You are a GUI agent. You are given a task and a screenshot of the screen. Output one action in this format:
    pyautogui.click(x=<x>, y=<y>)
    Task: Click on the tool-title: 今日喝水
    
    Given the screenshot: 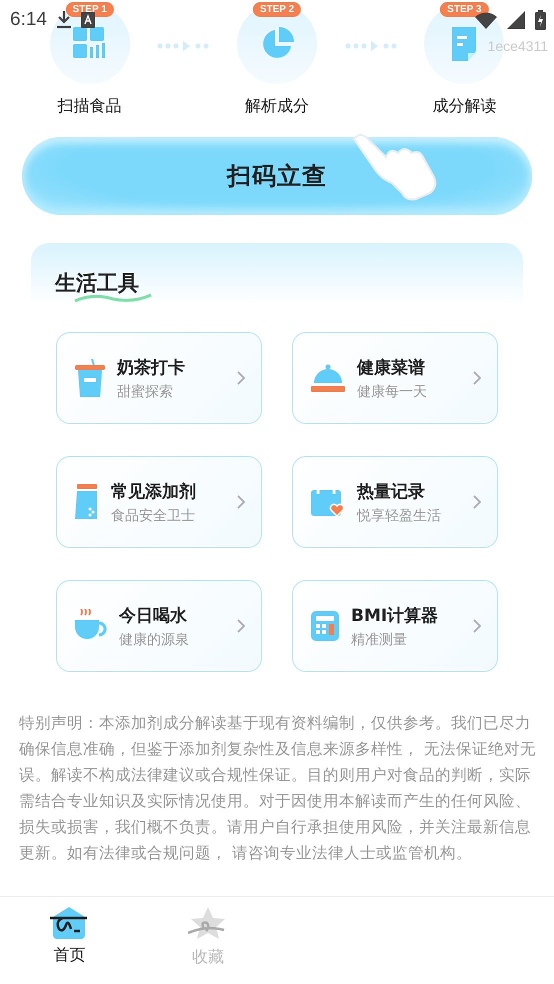 What is the action you would take?
    pyautogui.click(x=153, y=615)
    